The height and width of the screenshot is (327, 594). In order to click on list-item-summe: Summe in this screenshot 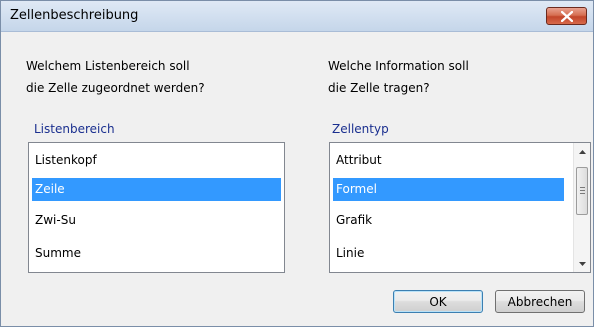, I will do `click(156, 253)`.